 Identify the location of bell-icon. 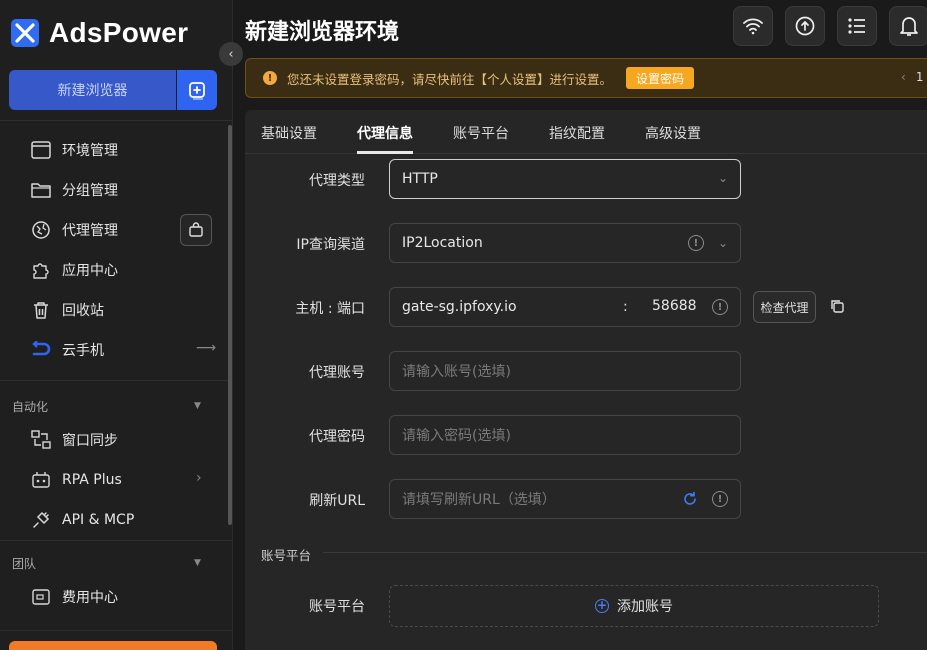
(909, 26).